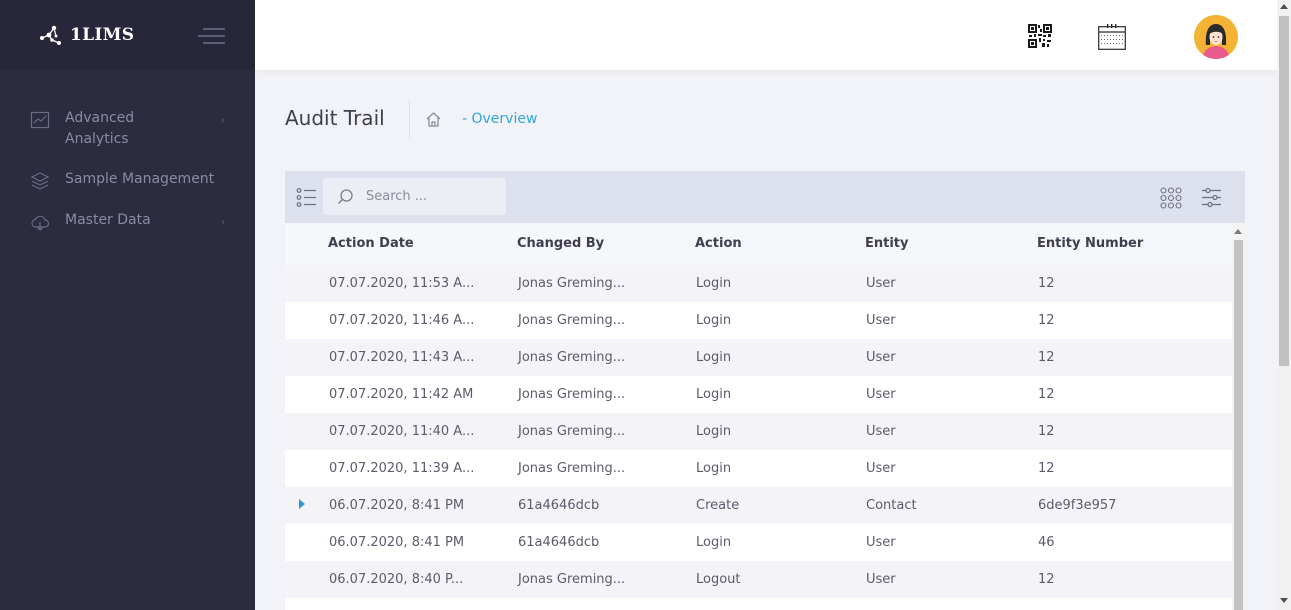 The image size is (1291, 610). Describe the element at coordinates (401, 394) in the screenshot. I see `cell-action-date: 07.07.2020, 11:42 AM` at that location.